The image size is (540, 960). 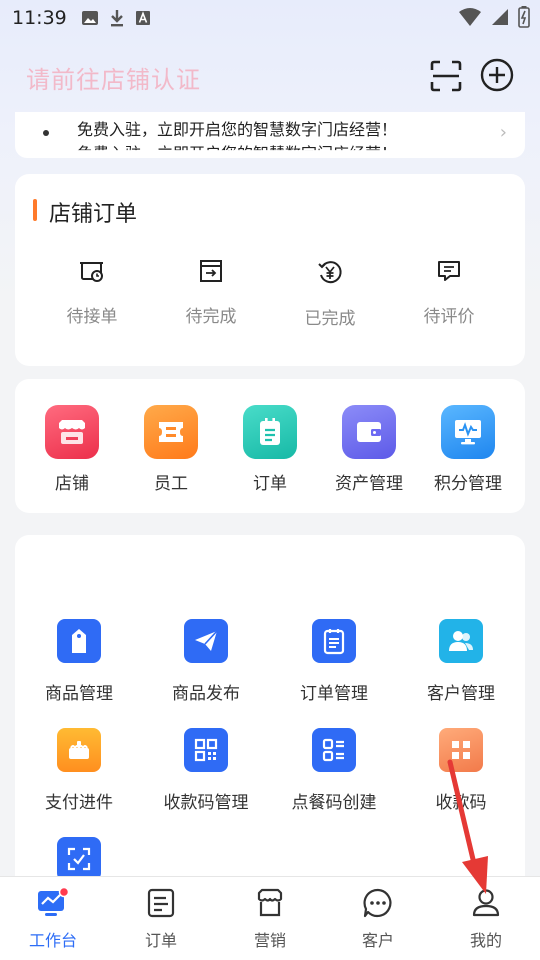 What do you see at coordinates (470, 17) in the screenshot?
I see `wifi-icon` at bounding box center [470, 17].